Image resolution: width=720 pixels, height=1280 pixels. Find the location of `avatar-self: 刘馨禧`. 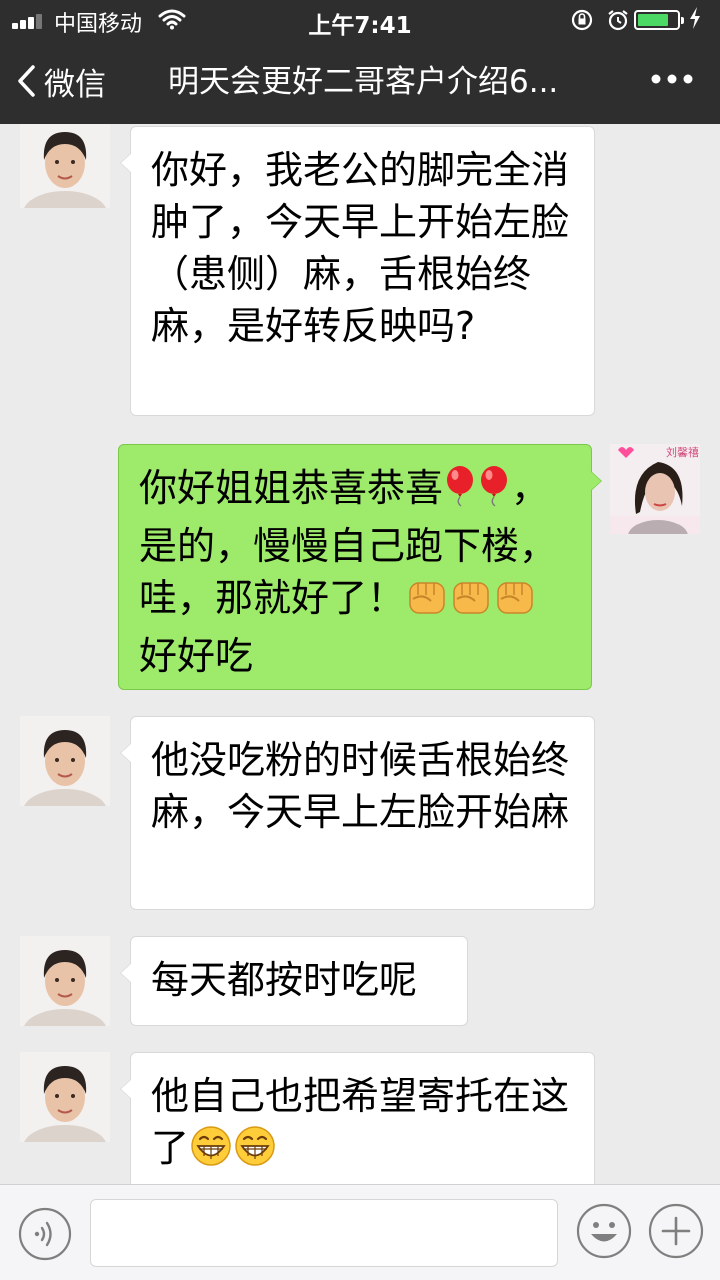

avatar-self: 刘馨禧 is located at coordinates (655, 489).